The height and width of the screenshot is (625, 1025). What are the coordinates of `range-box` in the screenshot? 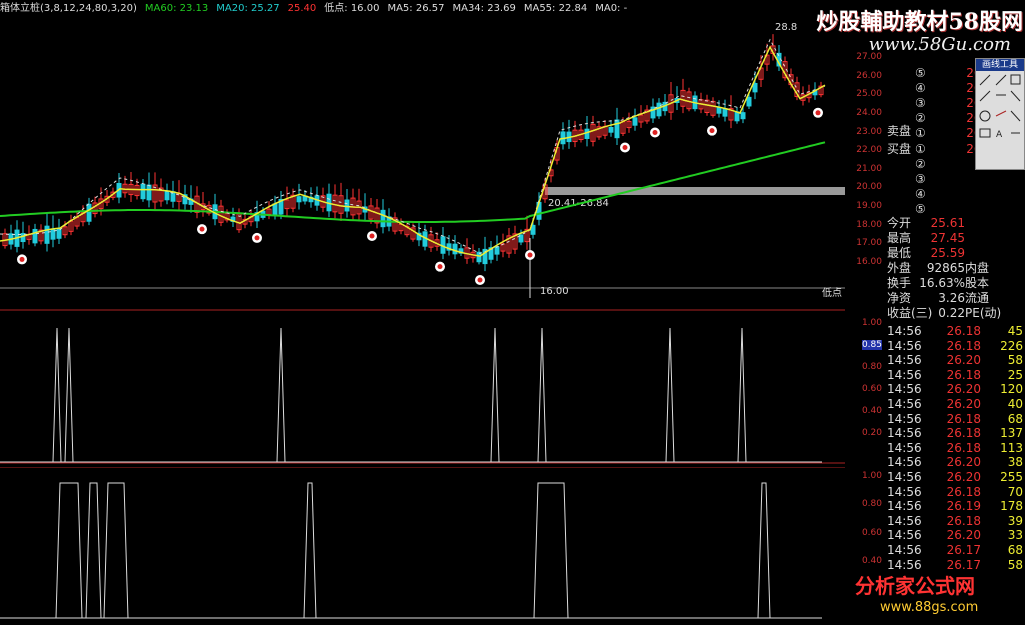 It's located at (695, 191).